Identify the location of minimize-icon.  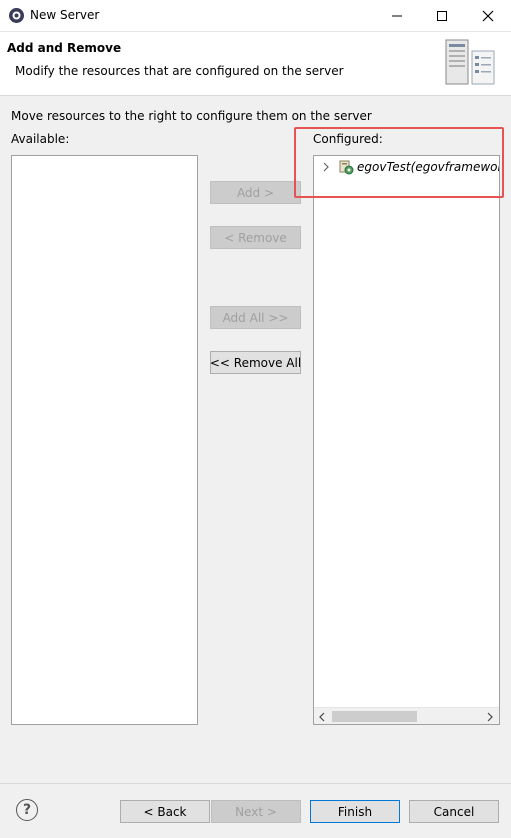
(396, 16).